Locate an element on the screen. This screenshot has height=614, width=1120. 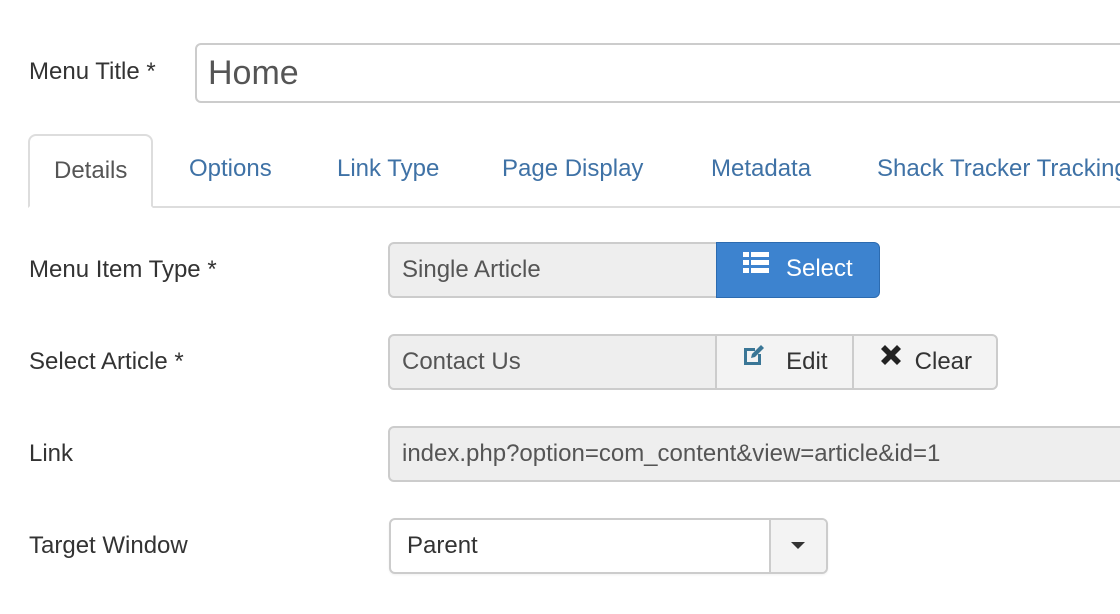
clear-article-button: Clear is located at coordinates (925, 362).